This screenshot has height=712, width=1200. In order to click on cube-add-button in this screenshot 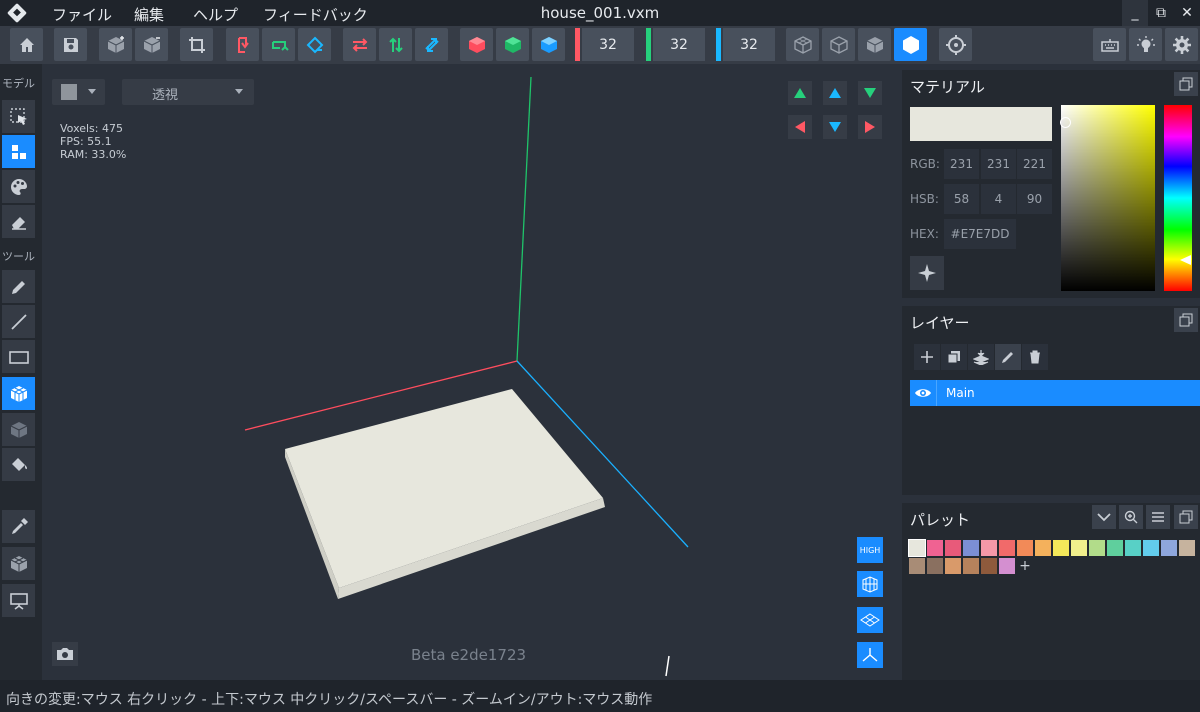, I will do `click(115, 44)`.